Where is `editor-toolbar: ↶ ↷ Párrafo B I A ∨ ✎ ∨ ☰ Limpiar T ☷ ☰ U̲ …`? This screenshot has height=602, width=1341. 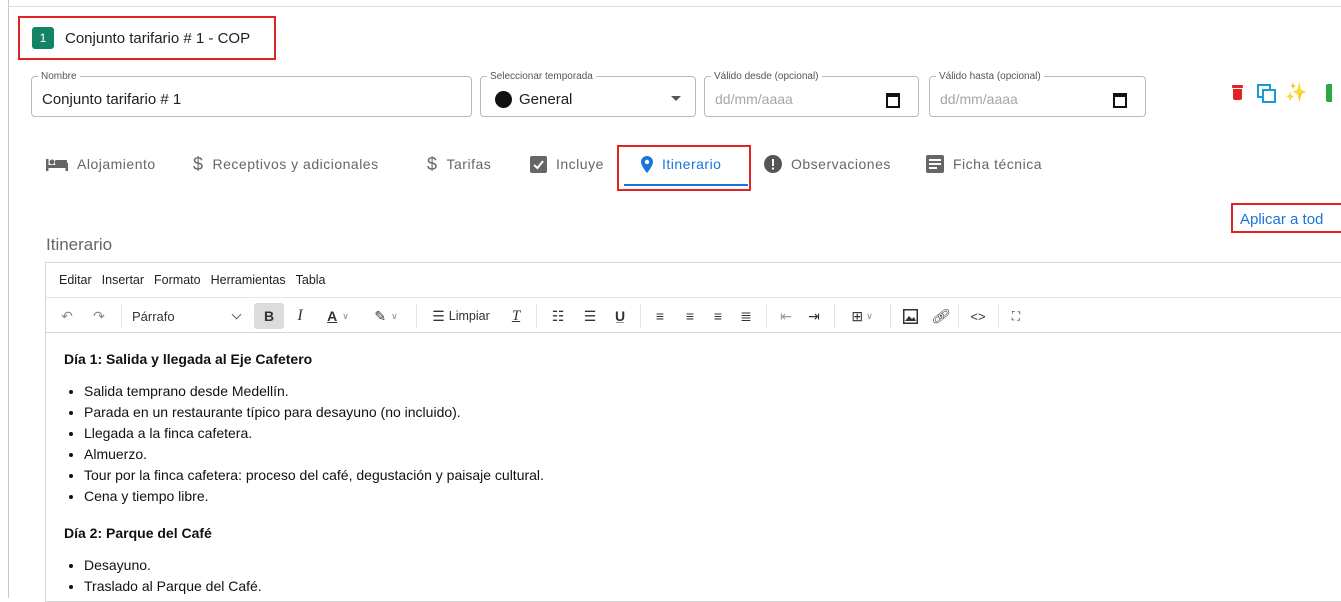 editor-toolbar: ↶ ↷ Párrafo B I A ∨ ✎ ∨ ☰ Limpiar T ☷ ☰ U̲ … is located at coordinates (693, 315).